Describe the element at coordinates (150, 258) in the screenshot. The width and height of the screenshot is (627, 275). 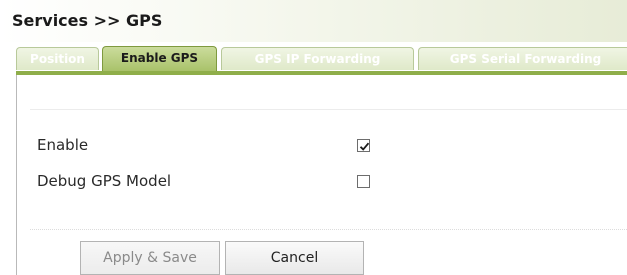
I see `apply-save-button: Apply & Save` at that location.